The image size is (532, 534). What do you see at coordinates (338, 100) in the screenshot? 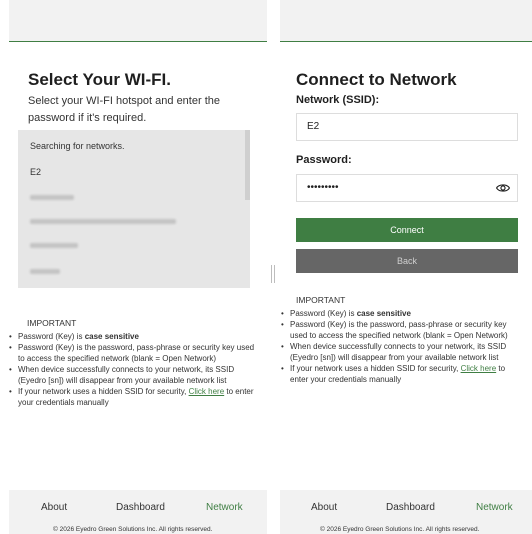
I see `ssid-label: Network (SSID):` at bounding box center [338, 100].